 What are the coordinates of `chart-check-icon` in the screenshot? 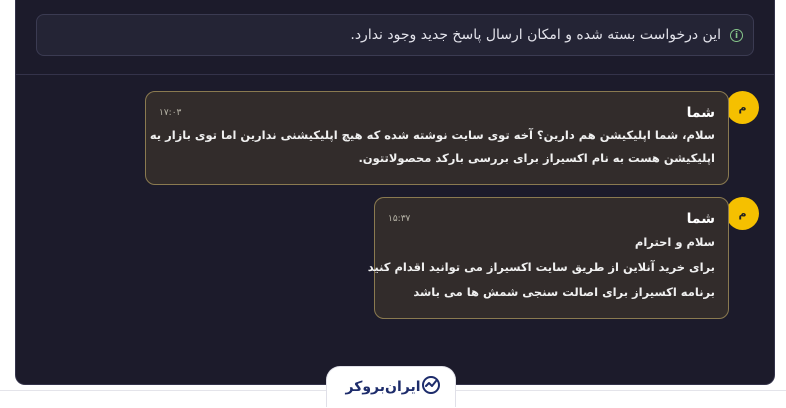 It's located at (431, 387).